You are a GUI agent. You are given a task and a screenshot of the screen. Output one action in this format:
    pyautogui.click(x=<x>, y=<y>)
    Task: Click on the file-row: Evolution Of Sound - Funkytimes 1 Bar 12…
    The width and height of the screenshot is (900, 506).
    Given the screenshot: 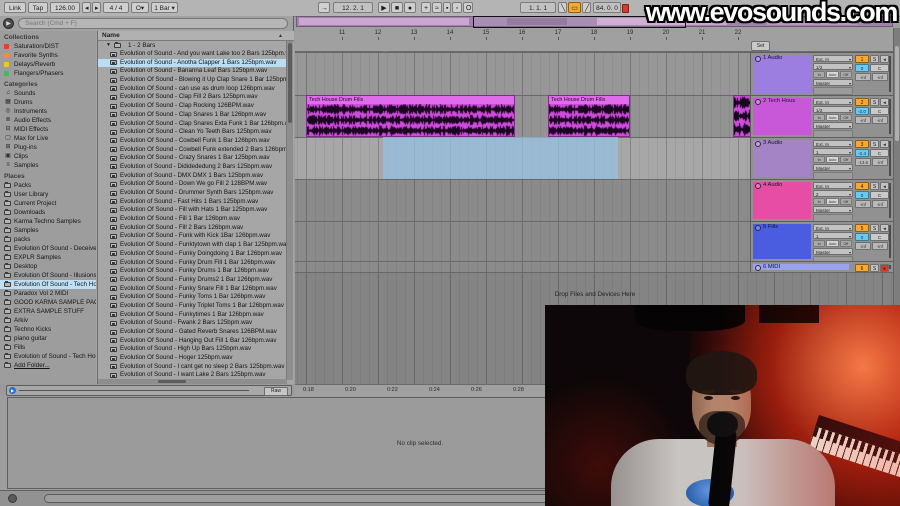 What is the action you would take?
    pyautogui.click(x=192, y=315)
    